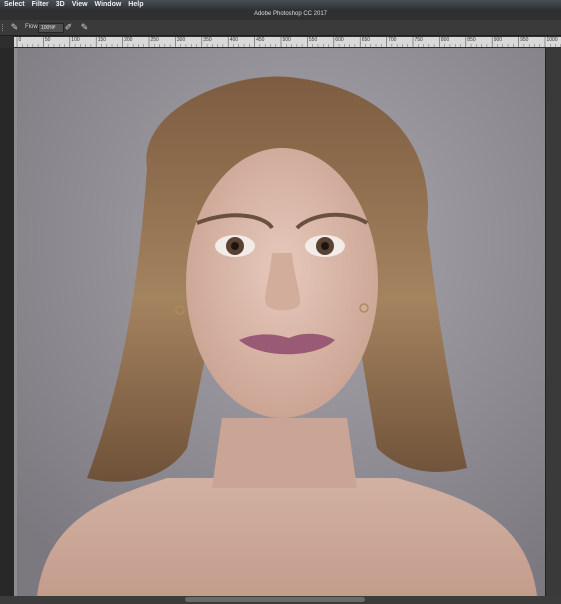 The width and height of the screenshot is (561, 604). What do you see at coordinates (280, 4) in the screenshot?
I see `menu-bar: Select Filter 3D View Window Help` at bounding box center [280, 4].